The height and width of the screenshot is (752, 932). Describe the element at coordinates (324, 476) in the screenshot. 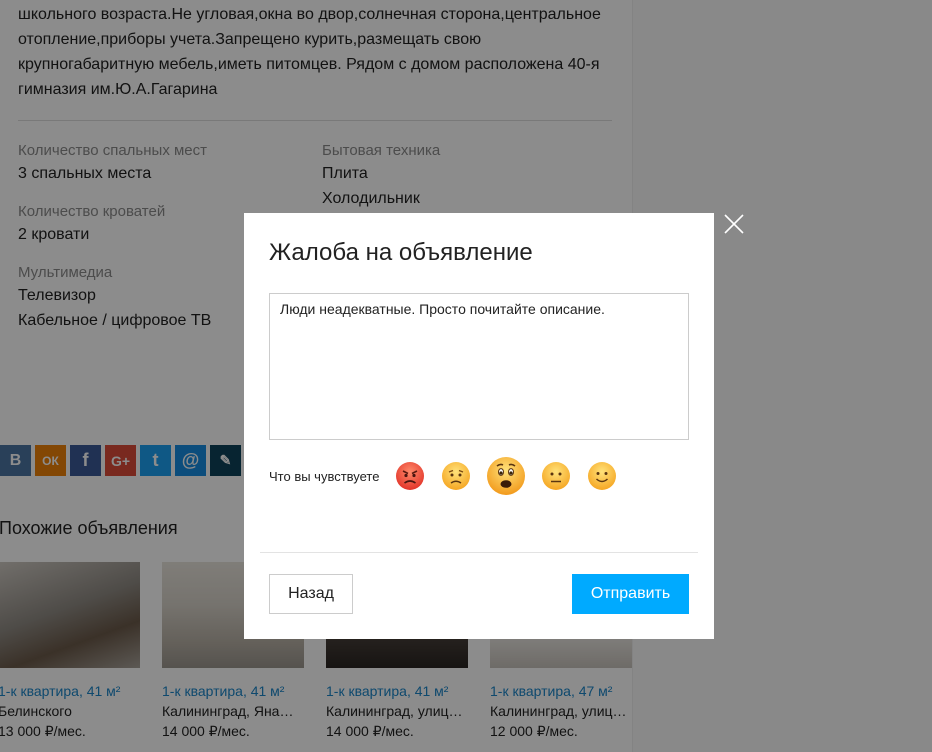

I see `feel-label: Что вы чувствуете` at that location.